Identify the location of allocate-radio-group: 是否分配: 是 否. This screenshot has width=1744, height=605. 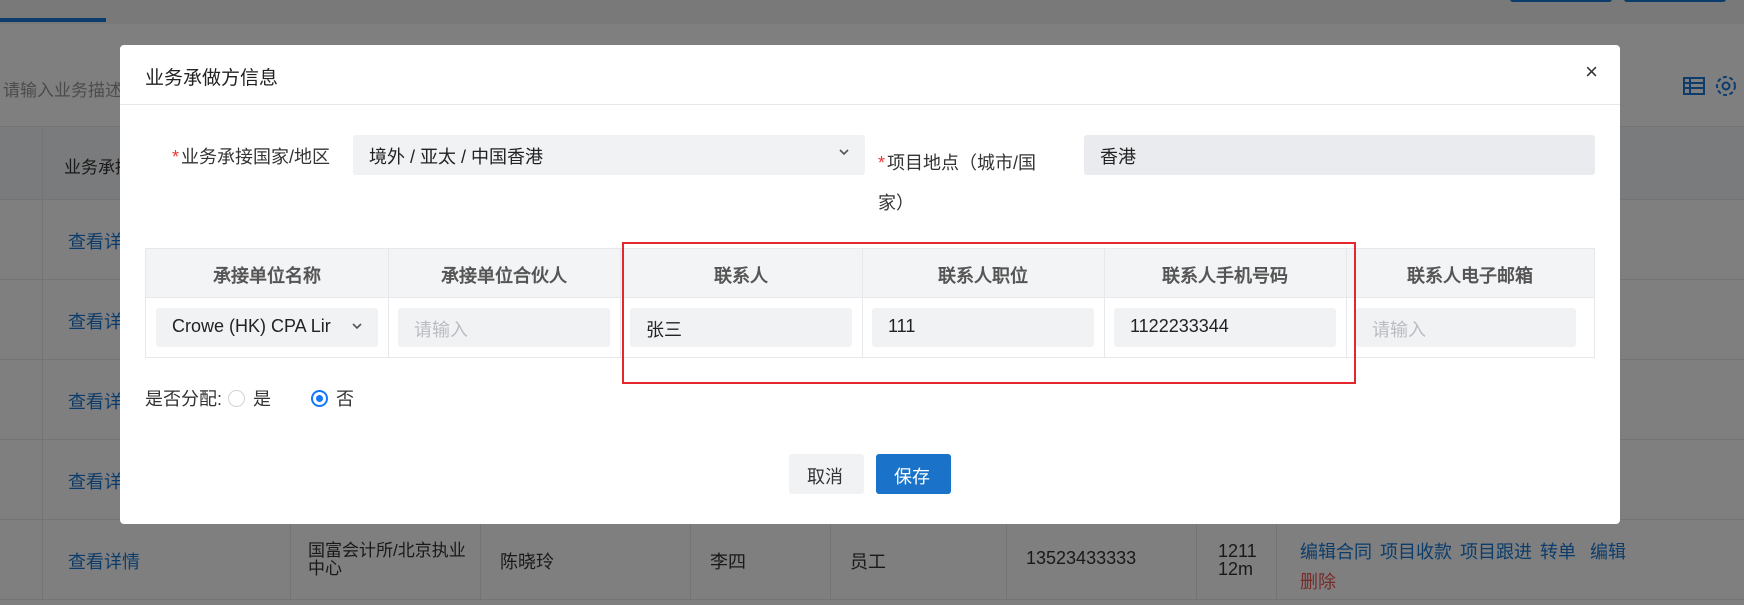
(249, 398).